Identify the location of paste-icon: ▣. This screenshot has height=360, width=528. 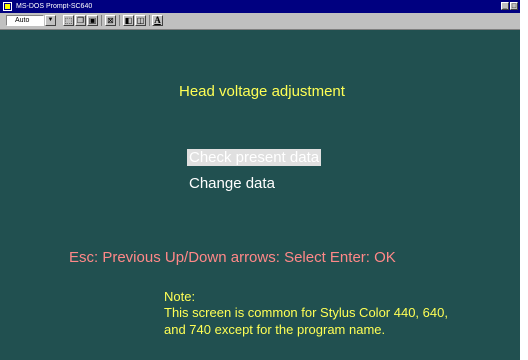
(92, 20).